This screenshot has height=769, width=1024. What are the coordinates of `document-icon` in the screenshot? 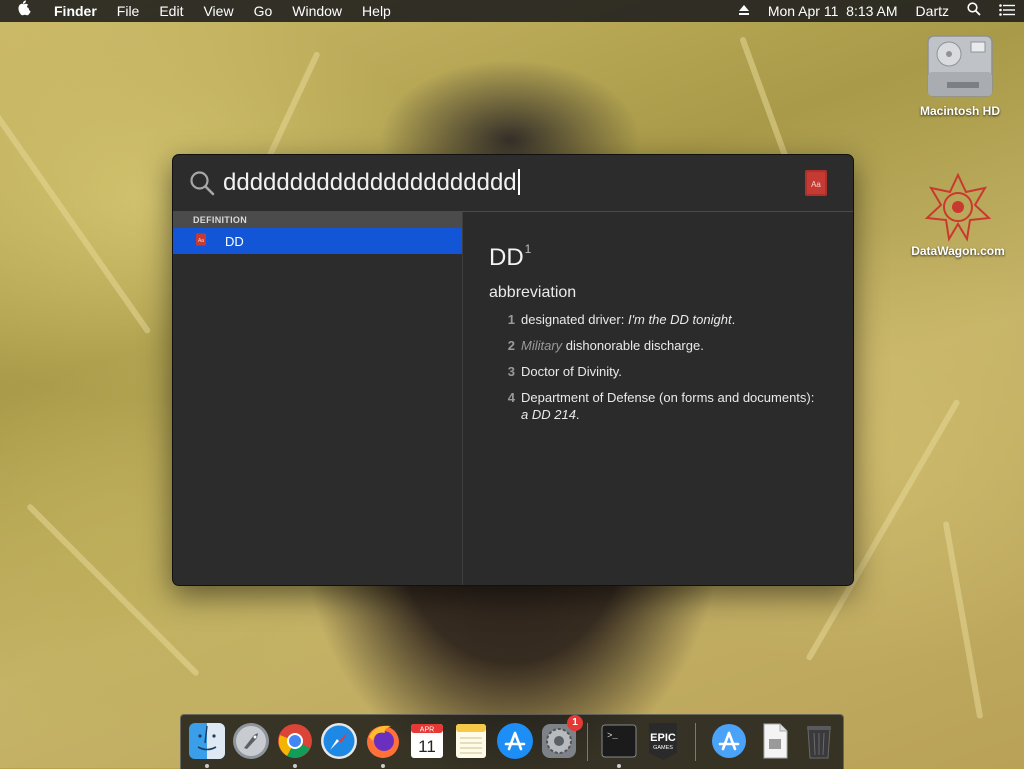 It's located at (775, 741).